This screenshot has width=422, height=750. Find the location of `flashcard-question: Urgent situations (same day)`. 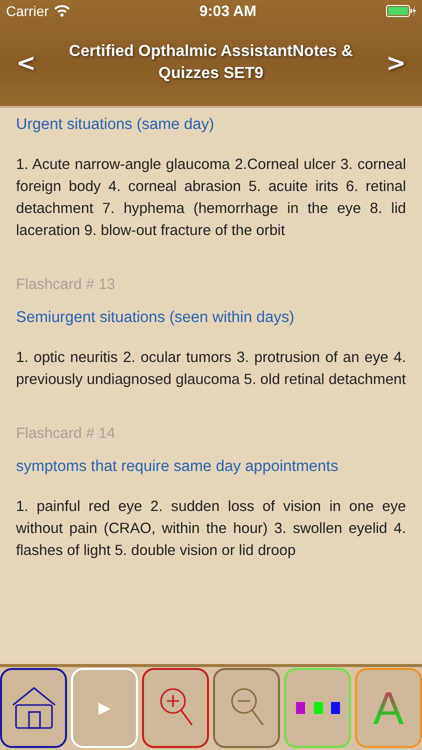

flashcard-question: Urgent situations (same day) is located at coordinates (116, 125).